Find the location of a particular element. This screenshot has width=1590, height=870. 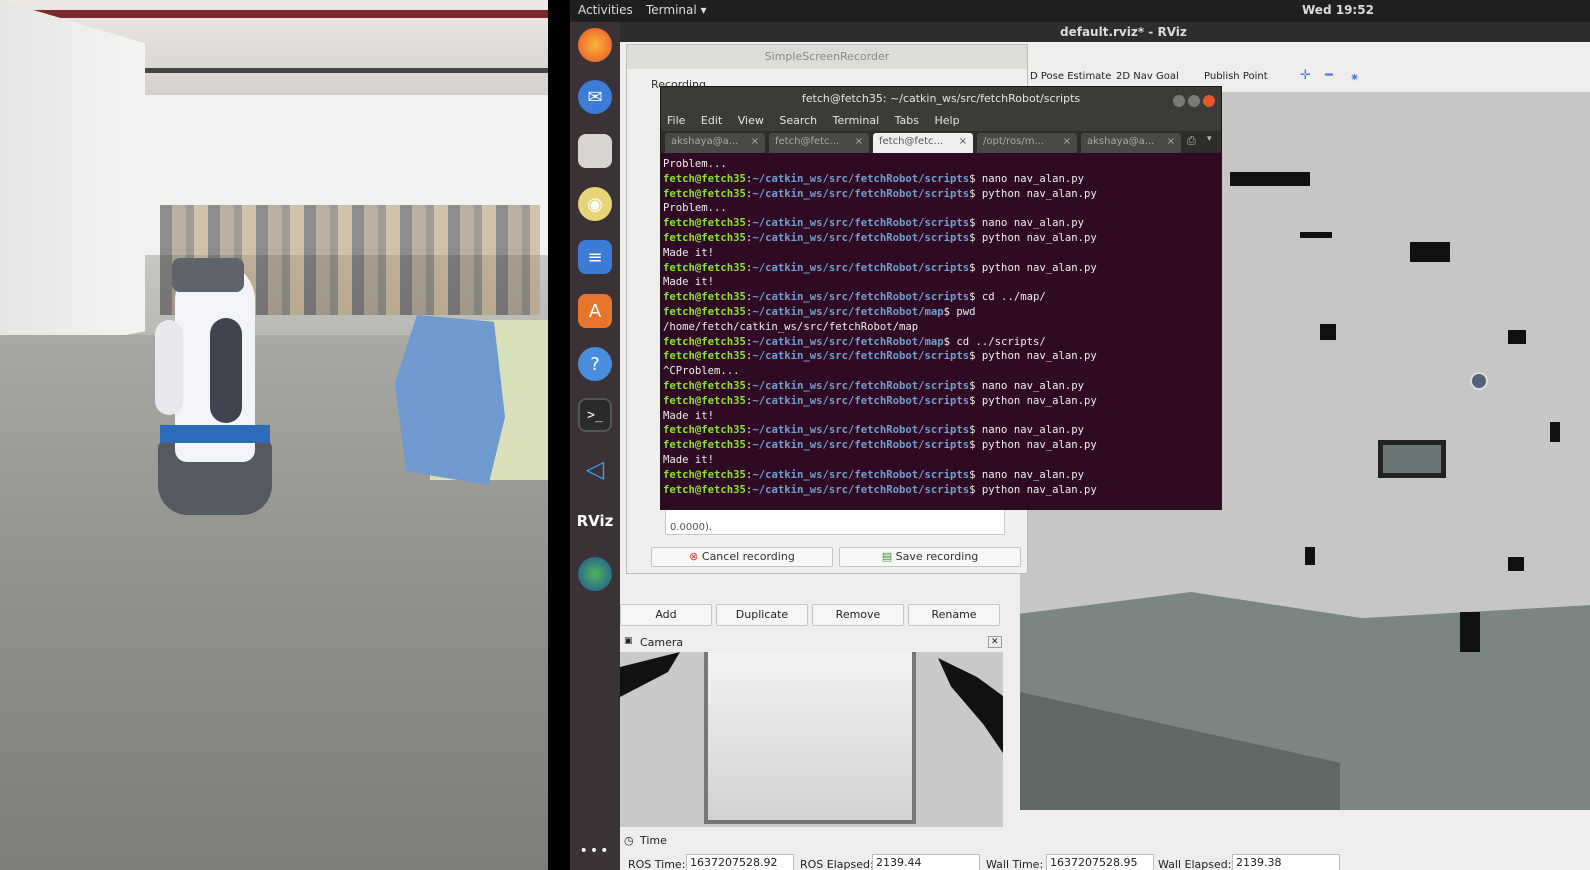

save-icon: ▤ is located at coordinates (887, 556).